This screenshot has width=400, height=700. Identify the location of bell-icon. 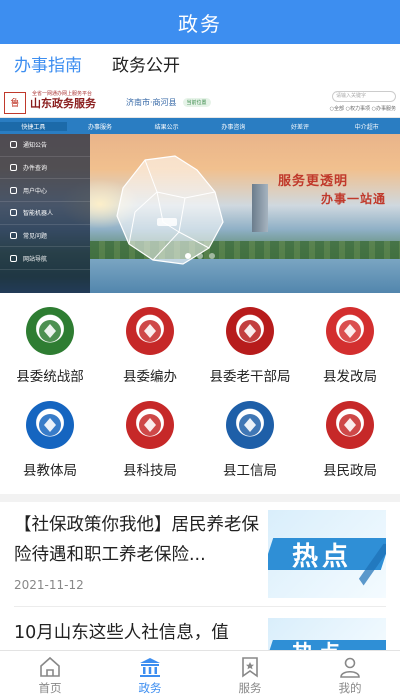
(13, 145).